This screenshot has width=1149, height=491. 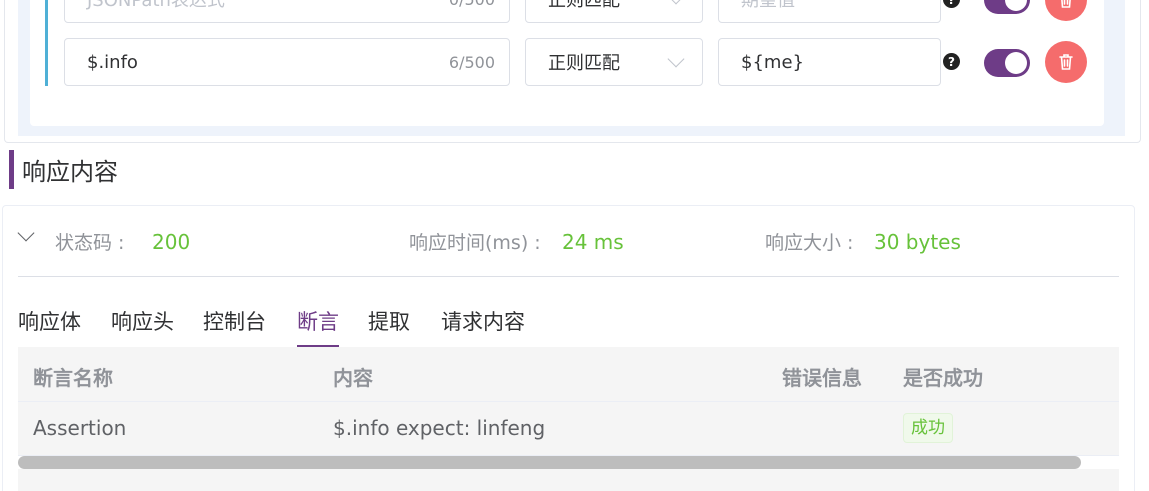 I want to click on match-type-select-2: 正则匹配, so click(x=614, y=62).